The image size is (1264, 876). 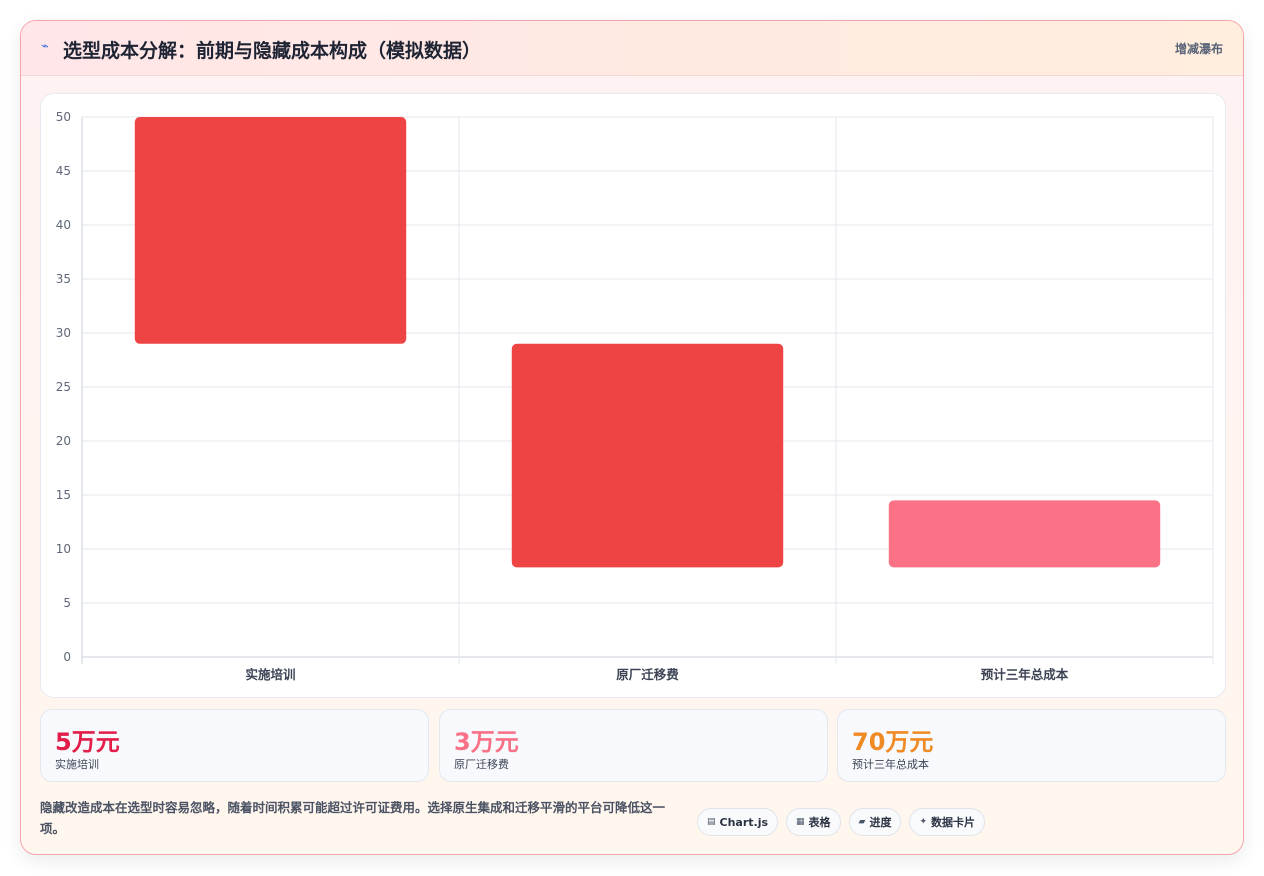 I want to click on feature-pills: ▤ Chart.js ▦ 表格 ▰ 进度 ✦ 数据卡片, so click(x=841, y=822).